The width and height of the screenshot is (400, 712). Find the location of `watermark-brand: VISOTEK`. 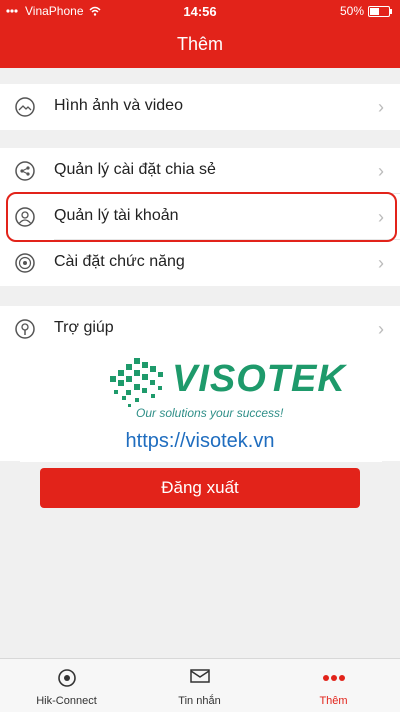

watermark-brand: VISOTEK is located at coordinates (259, 379).